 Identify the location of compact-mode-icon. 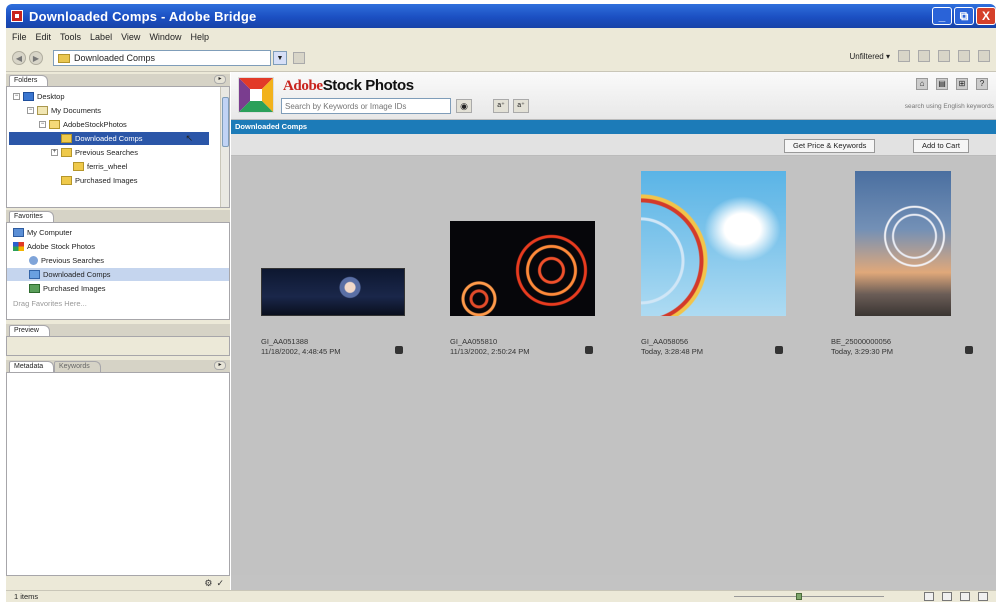
(984, 56).